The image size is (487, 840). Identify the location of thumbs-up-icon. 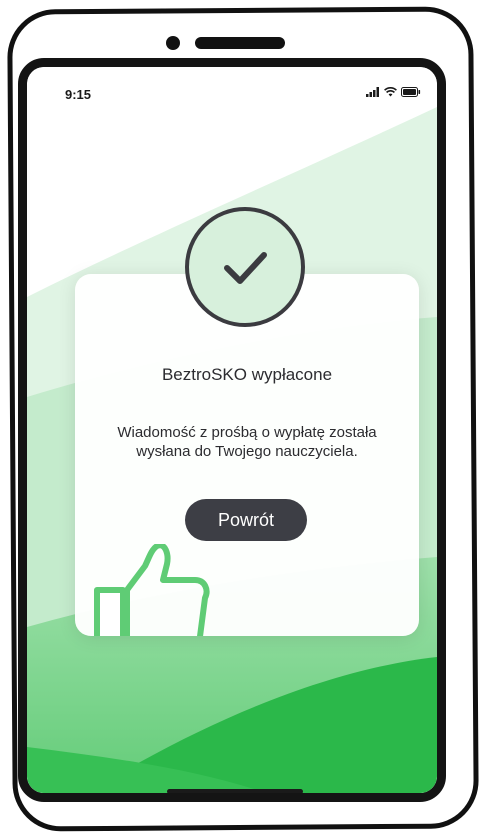
(152, 590).